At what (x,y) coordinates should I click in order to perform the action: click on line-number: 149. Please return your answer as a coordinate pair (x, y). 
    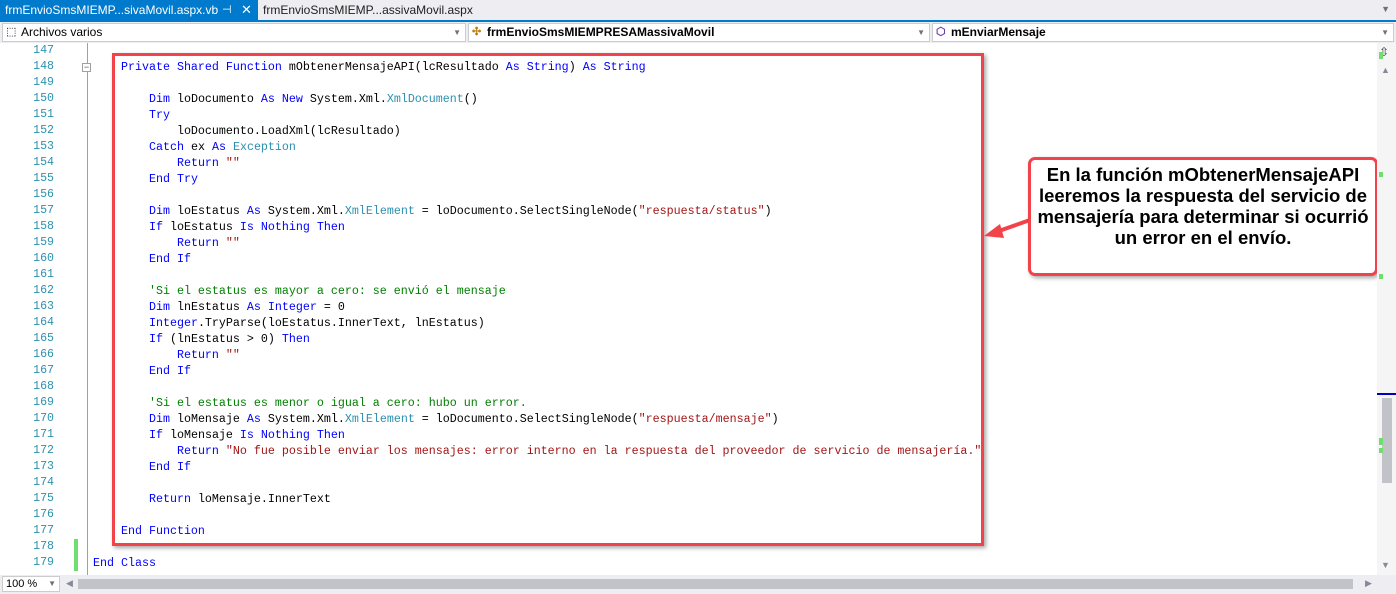
    Looking at the image, I should click on (43, 82).